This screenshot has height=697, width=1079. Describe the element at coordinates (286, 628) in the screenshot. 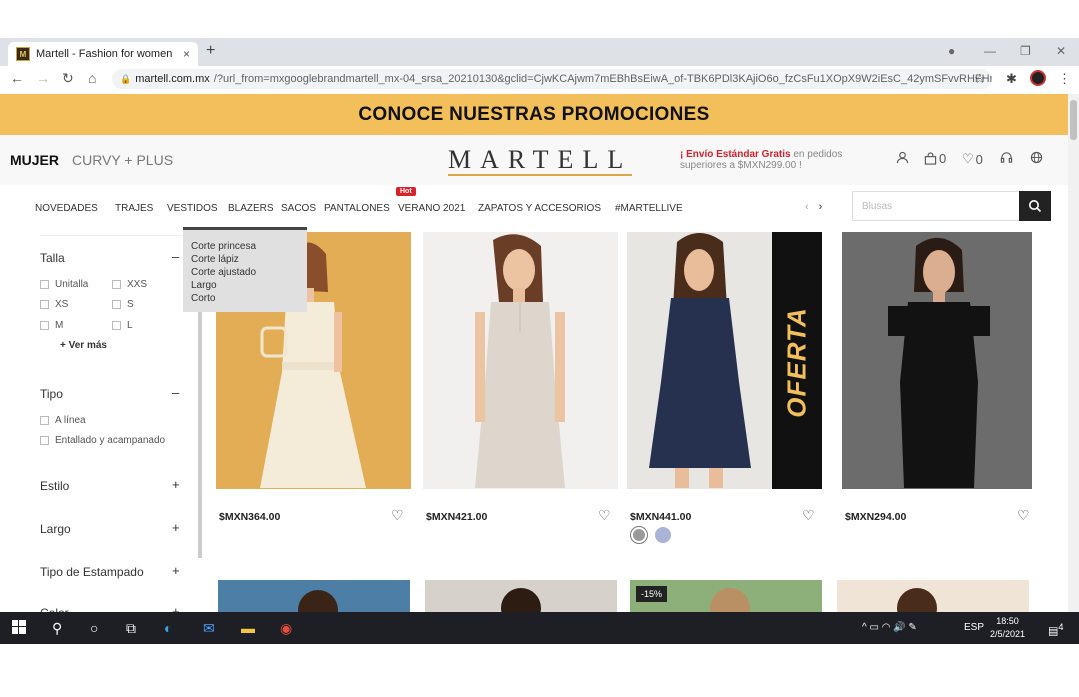

I see `chrome-icon: ◉` at that location.